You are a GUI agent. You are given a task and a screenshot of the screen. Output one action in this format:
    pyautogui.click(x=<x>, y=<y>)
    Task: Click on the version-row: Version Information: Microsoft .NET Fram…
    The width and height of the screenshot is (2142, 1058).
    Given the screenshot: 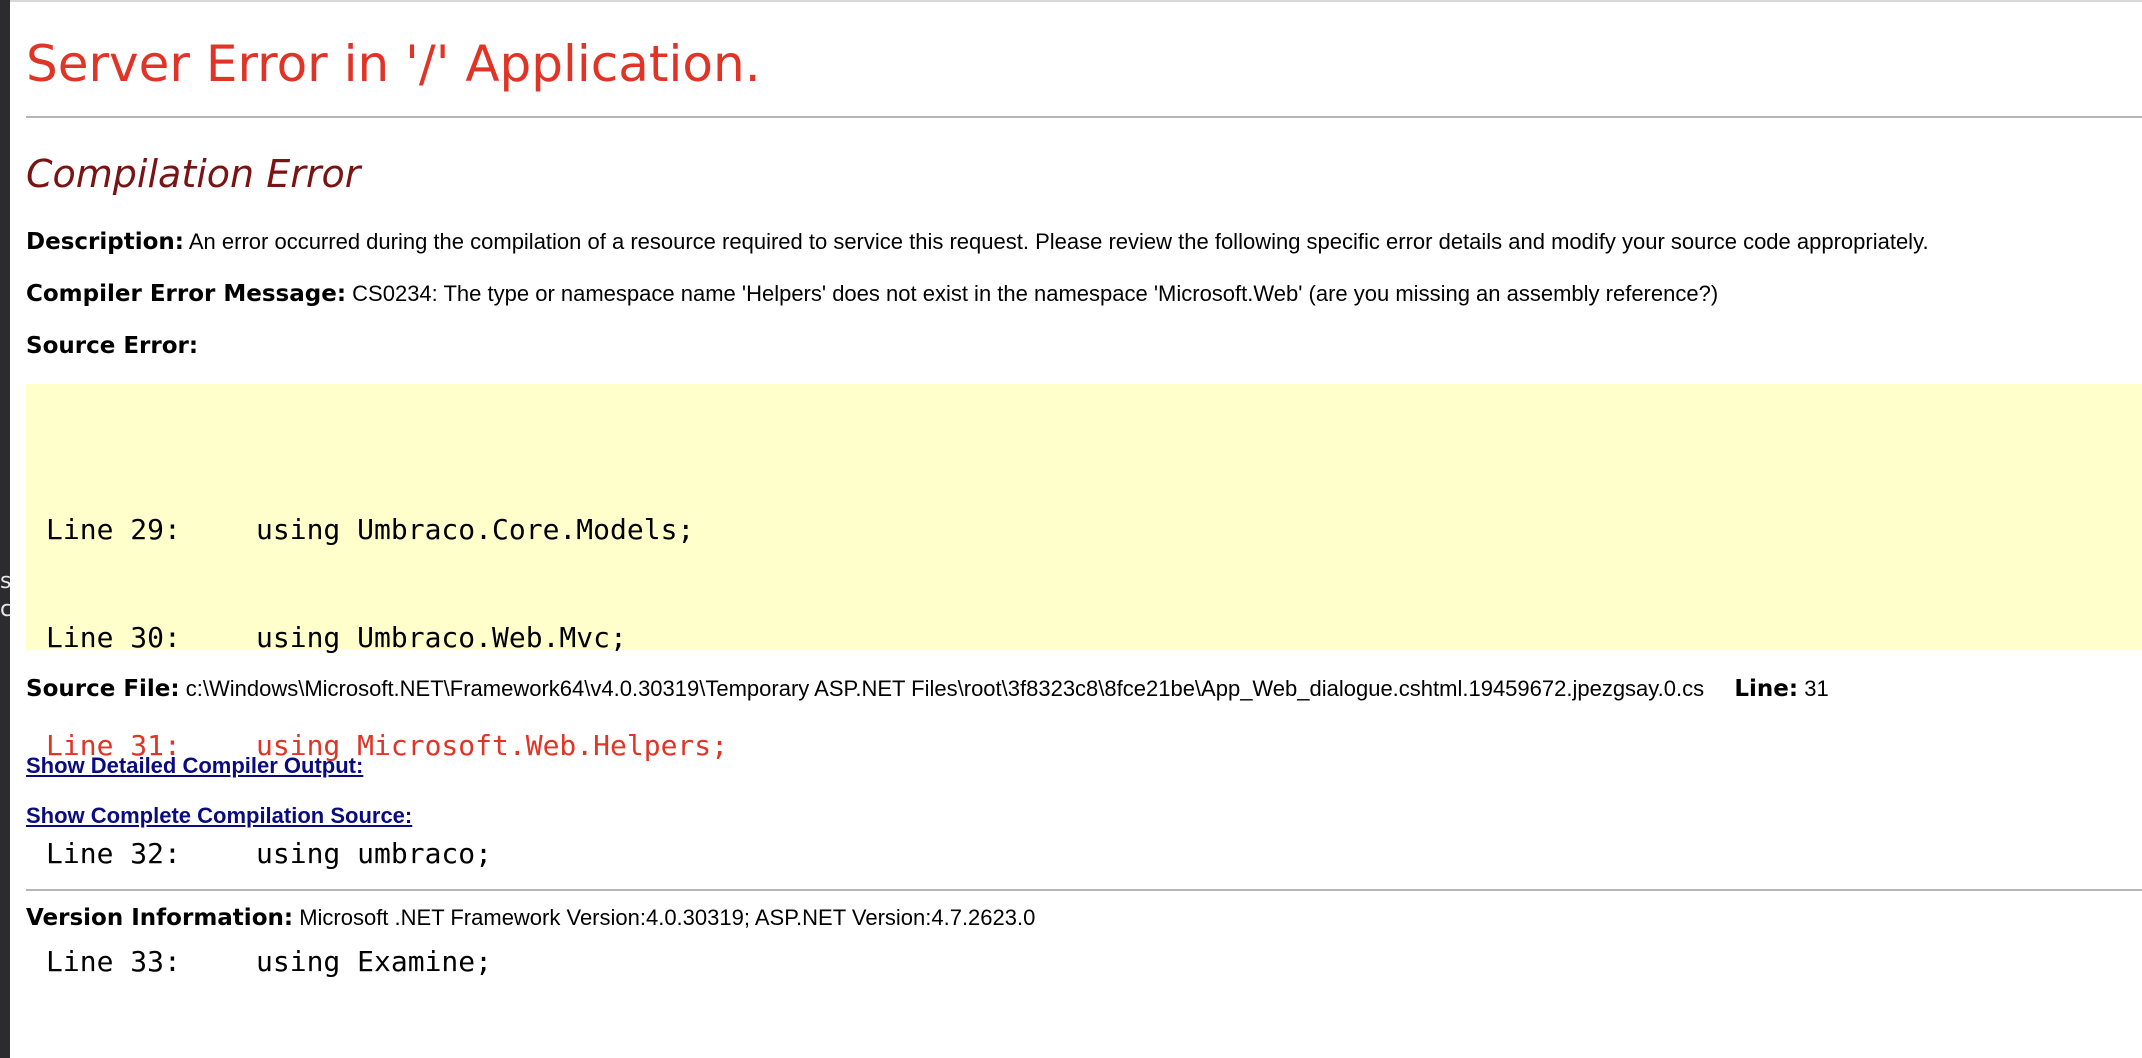 What is the action you would take?
    pyautogui.click(x=530, y=918)
    